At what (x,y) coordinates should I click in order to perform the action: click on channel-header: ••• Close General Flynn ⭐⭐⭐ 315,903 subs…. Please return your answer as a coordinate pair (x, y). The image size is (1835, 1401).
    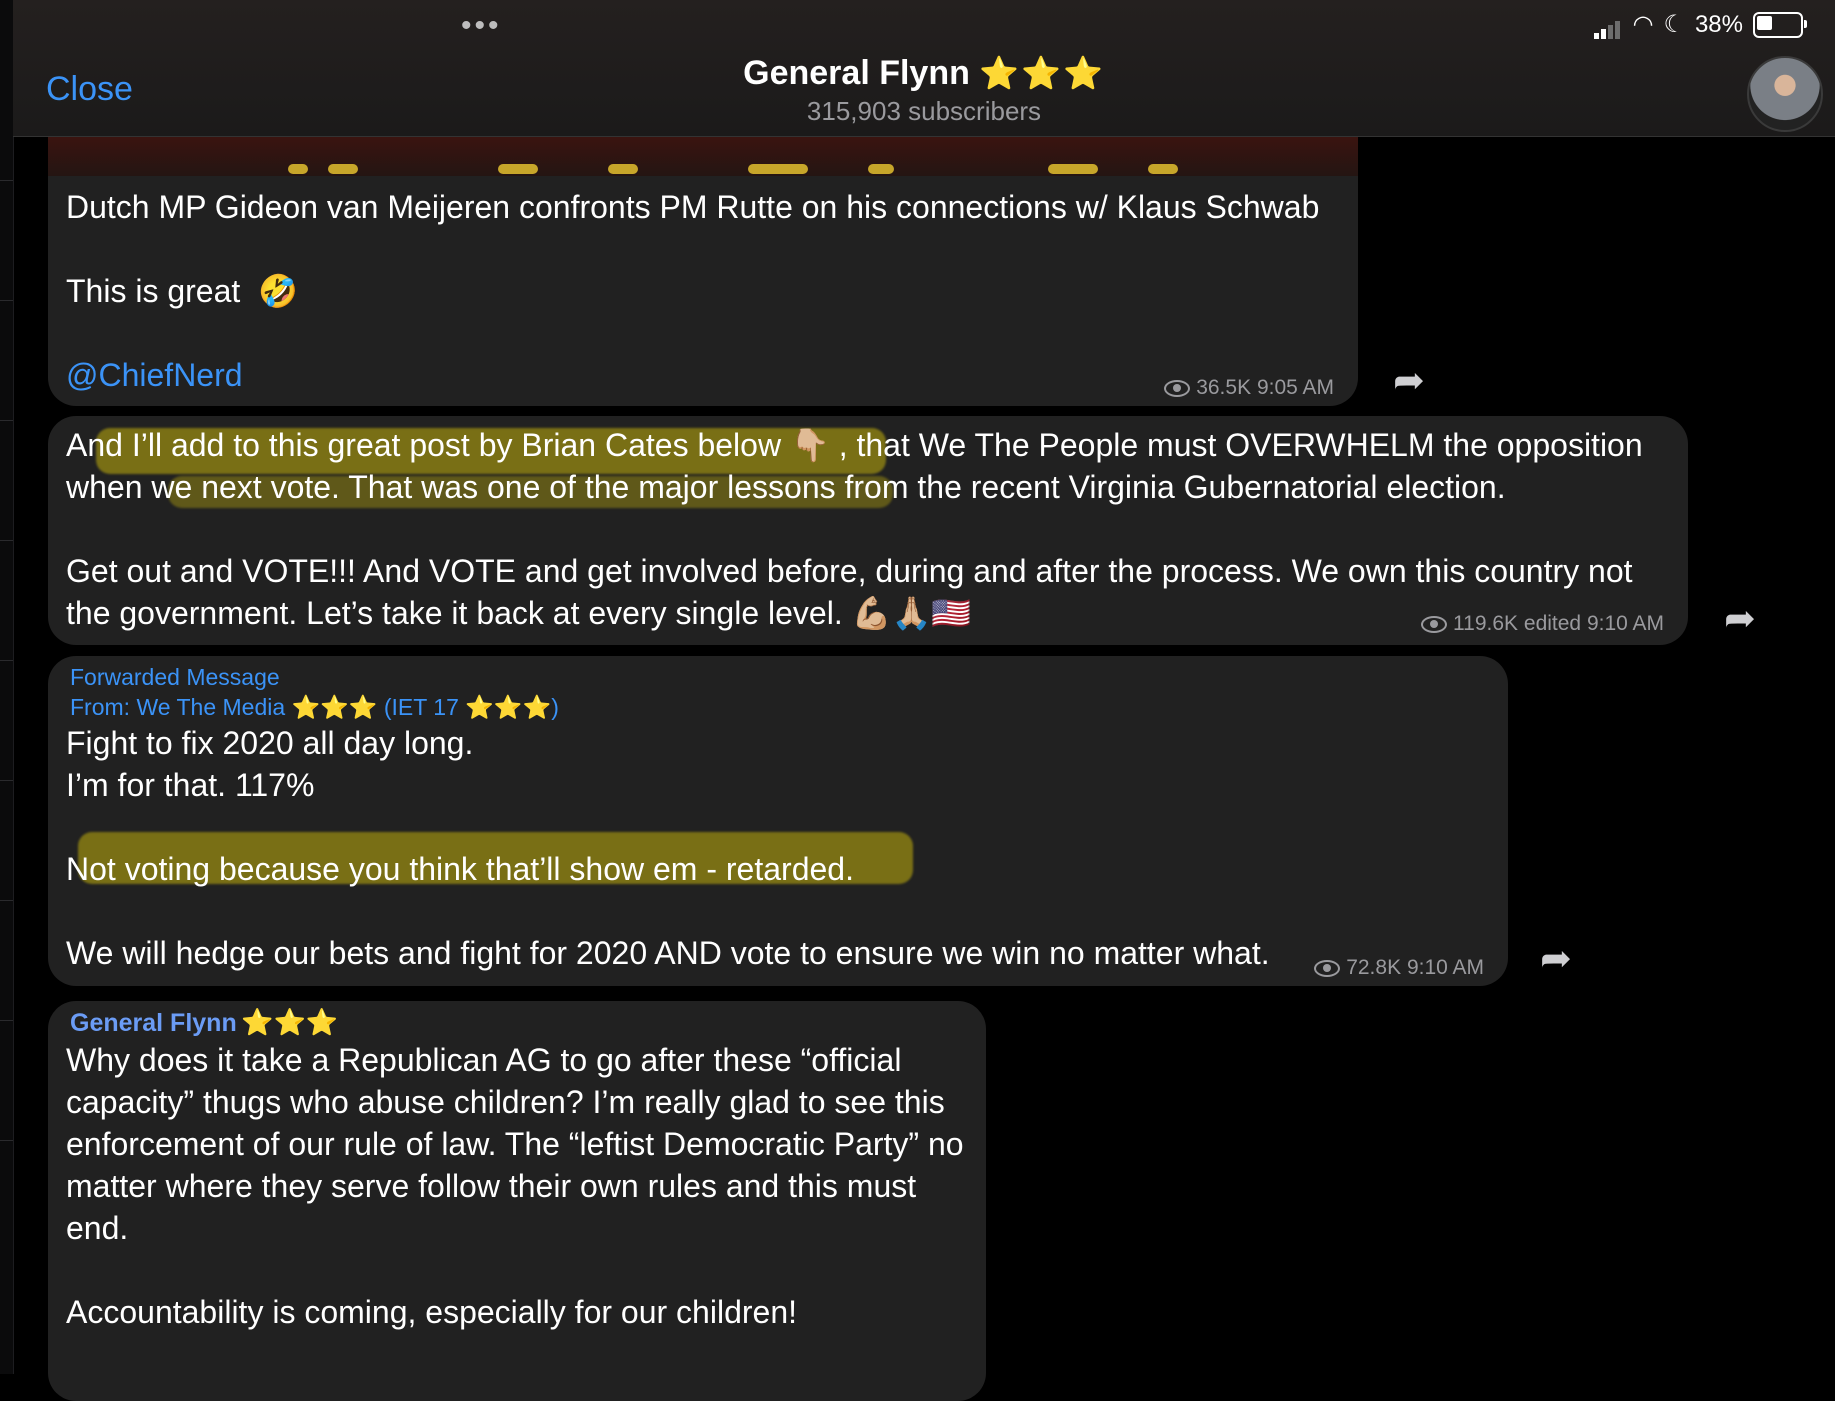
    Looking at the image, I should click on (924, 68).